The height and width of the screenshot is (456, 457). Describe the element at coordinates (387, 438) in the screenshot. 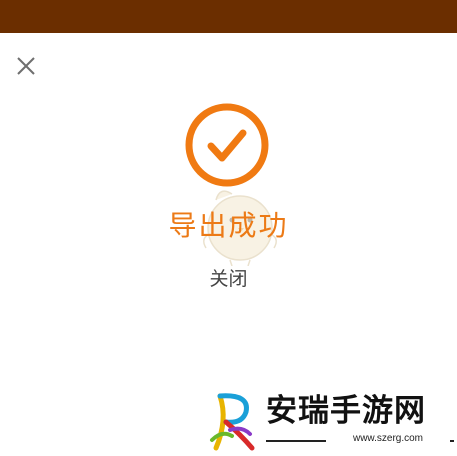

I see `site-url: www.szerg.com` at that location.